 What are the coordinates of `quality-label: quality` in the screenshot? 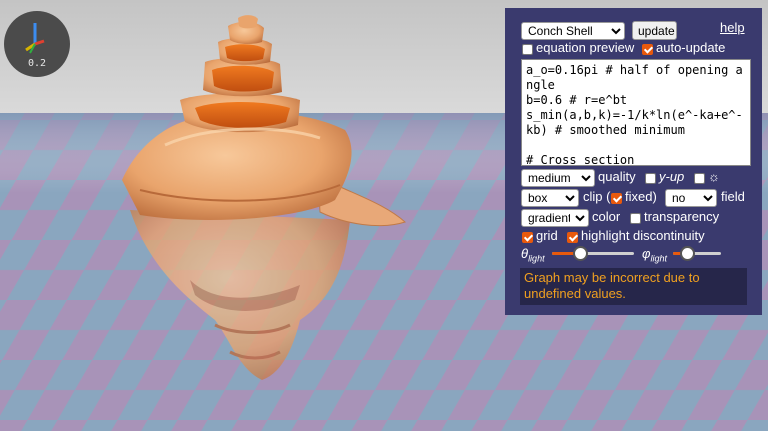 It's located at (617, 176).